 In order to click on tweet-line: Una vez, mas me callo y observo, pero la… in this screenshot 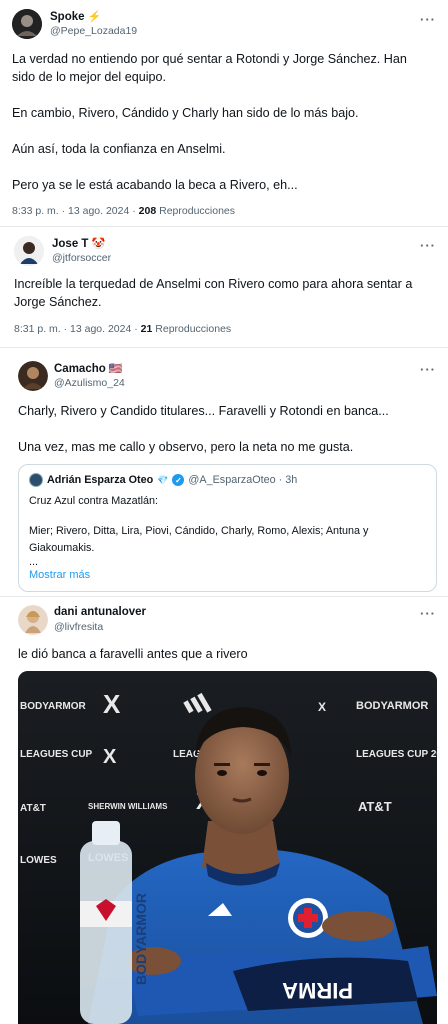, I will do `click(186, 447)`.